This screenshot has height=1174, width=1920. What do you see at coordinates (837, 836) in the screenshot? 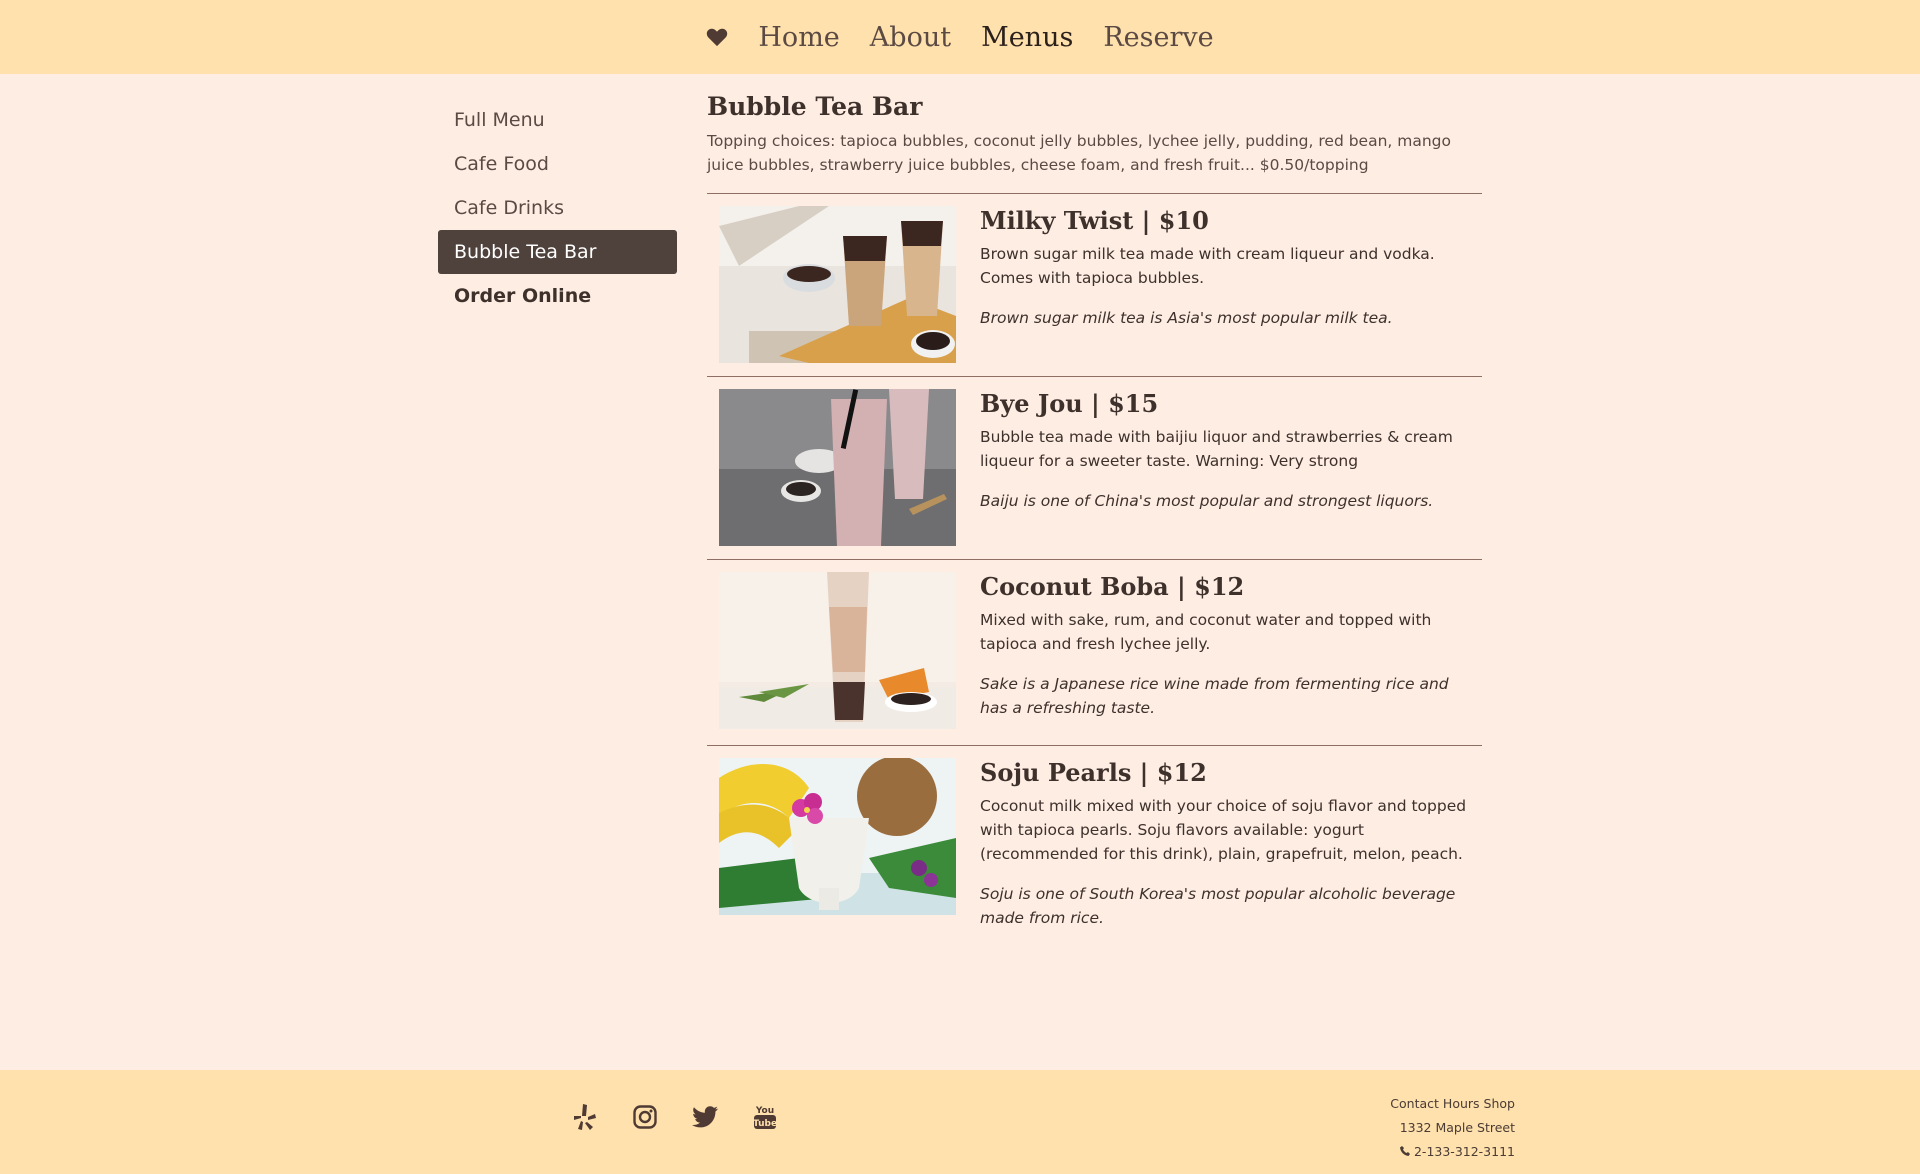
I see `soju-pearls-photo` at bounding box center [837, 836].